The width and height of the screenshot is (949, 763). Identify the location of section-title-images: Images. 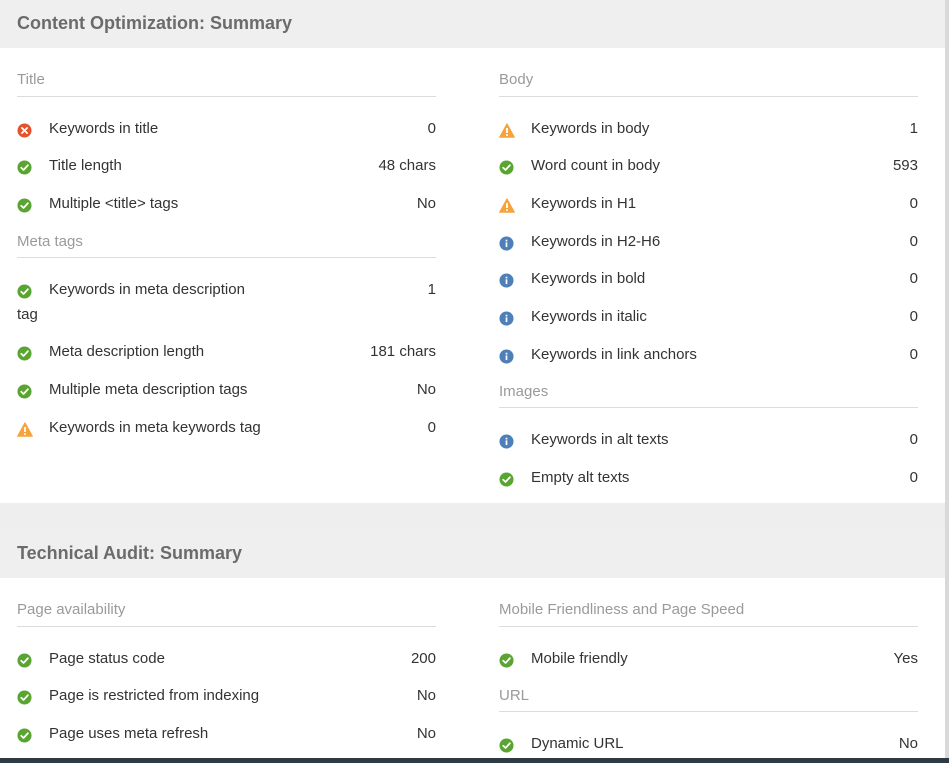
(524, 391).